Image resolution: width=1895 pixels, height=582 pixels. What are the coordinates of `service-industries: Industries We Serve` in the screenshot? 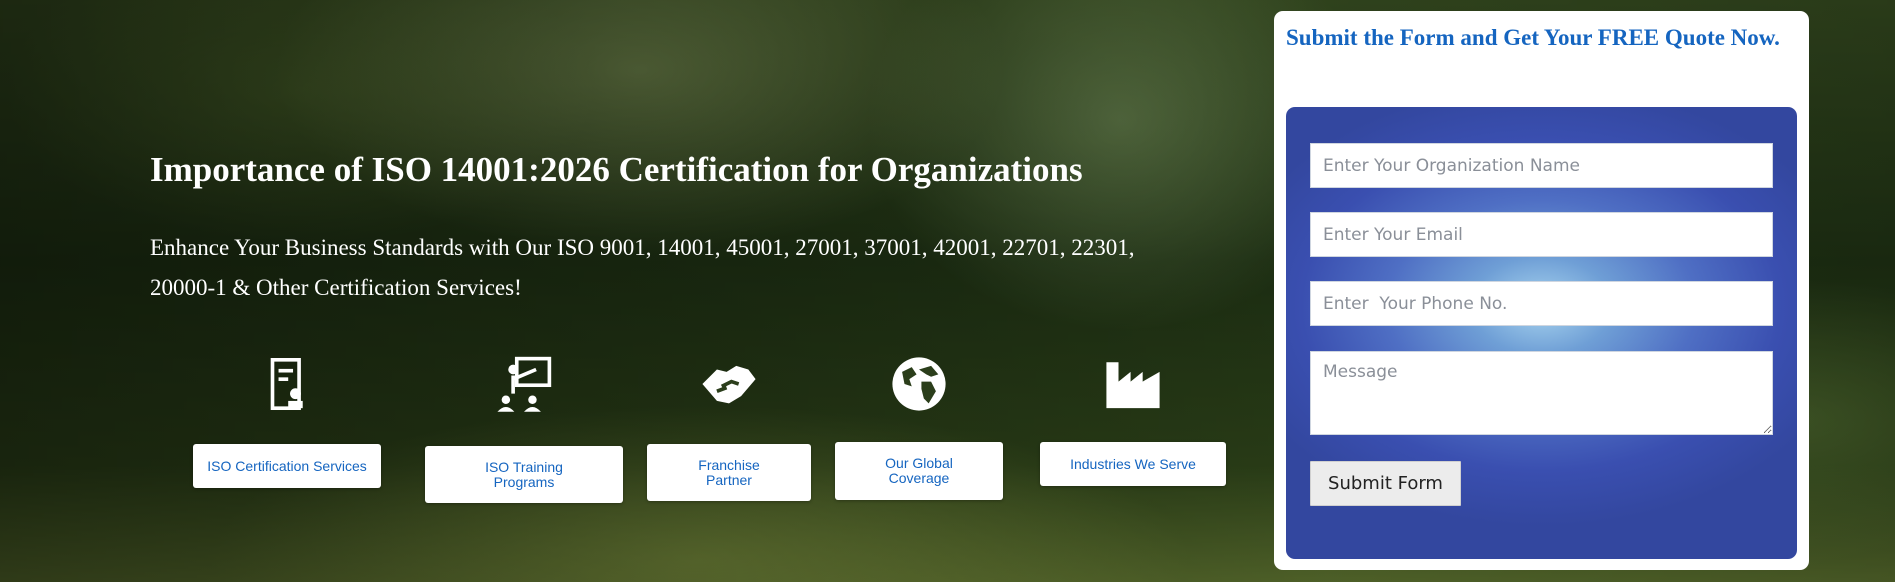 It's located at (1133, 420).